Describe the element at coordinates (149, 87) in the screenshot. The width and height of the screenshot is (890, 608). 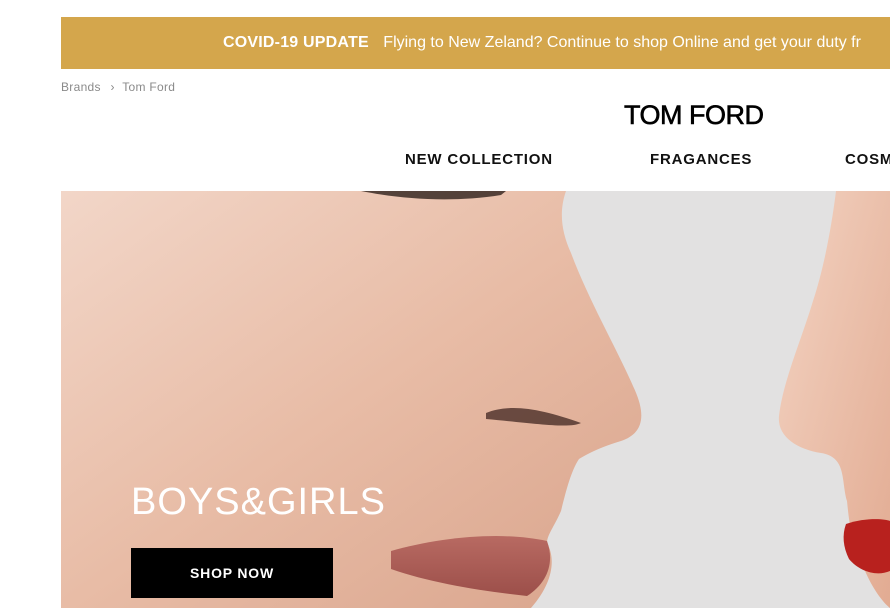
I see `breadcrumb-item-current: Tom Ford` at that location.